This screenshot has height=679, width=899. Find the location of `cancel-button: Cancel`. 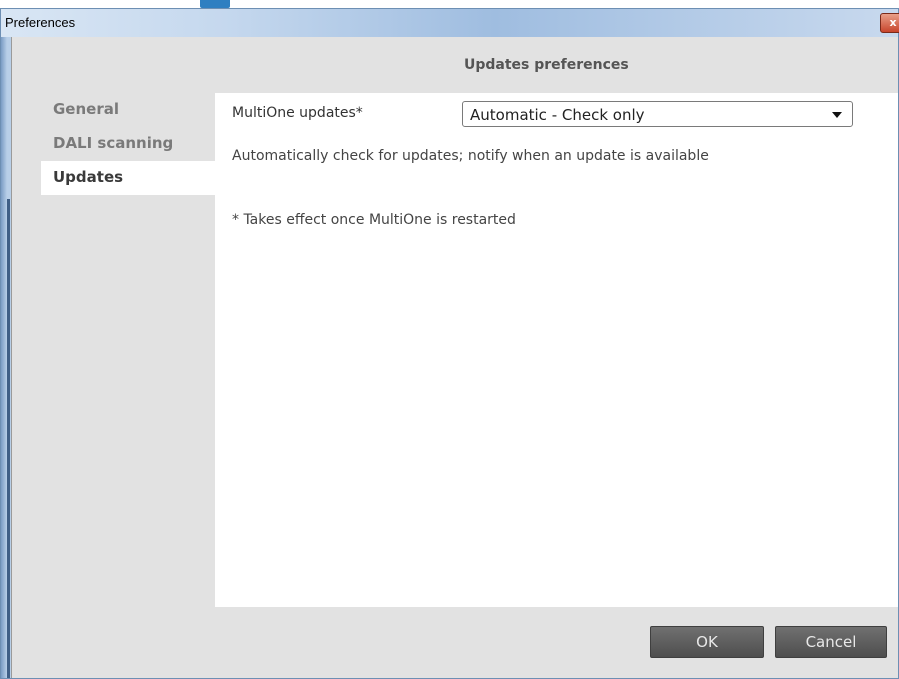

cancel-button: Cancel is located at coordinates (831, 642).